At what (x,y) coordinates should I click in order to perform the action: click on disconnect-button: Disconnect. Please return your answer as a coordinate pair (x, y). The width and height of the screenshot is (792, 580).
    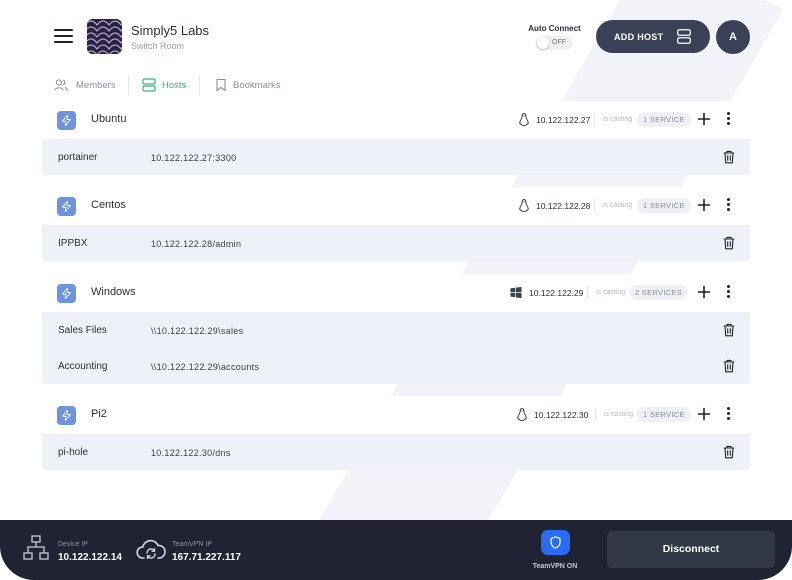
    Looking at the image, I should click on (691, 549).